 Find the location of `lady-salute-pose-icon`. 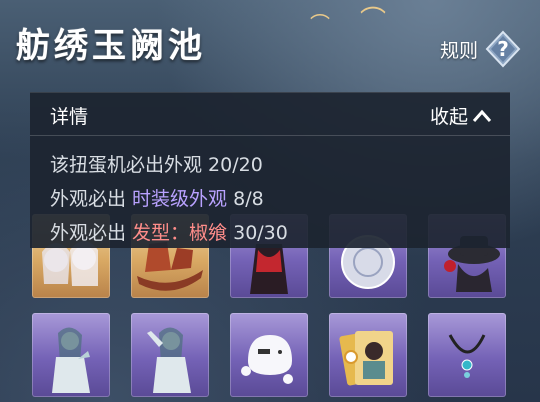

lady-salute-pose-icon is located at coordinates (169, 360).